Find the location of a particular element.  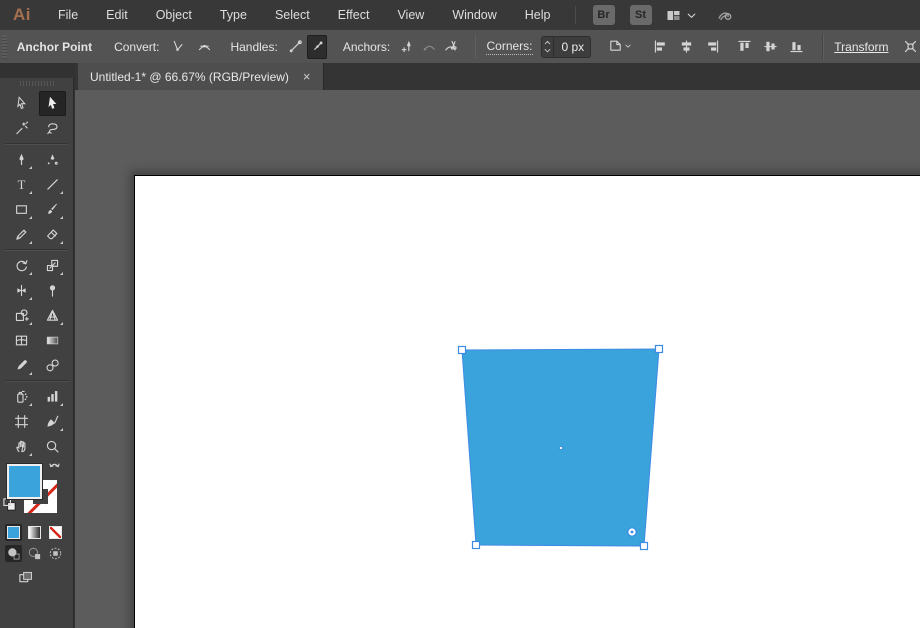

lasso-tool is located at coordinates (52, 128).